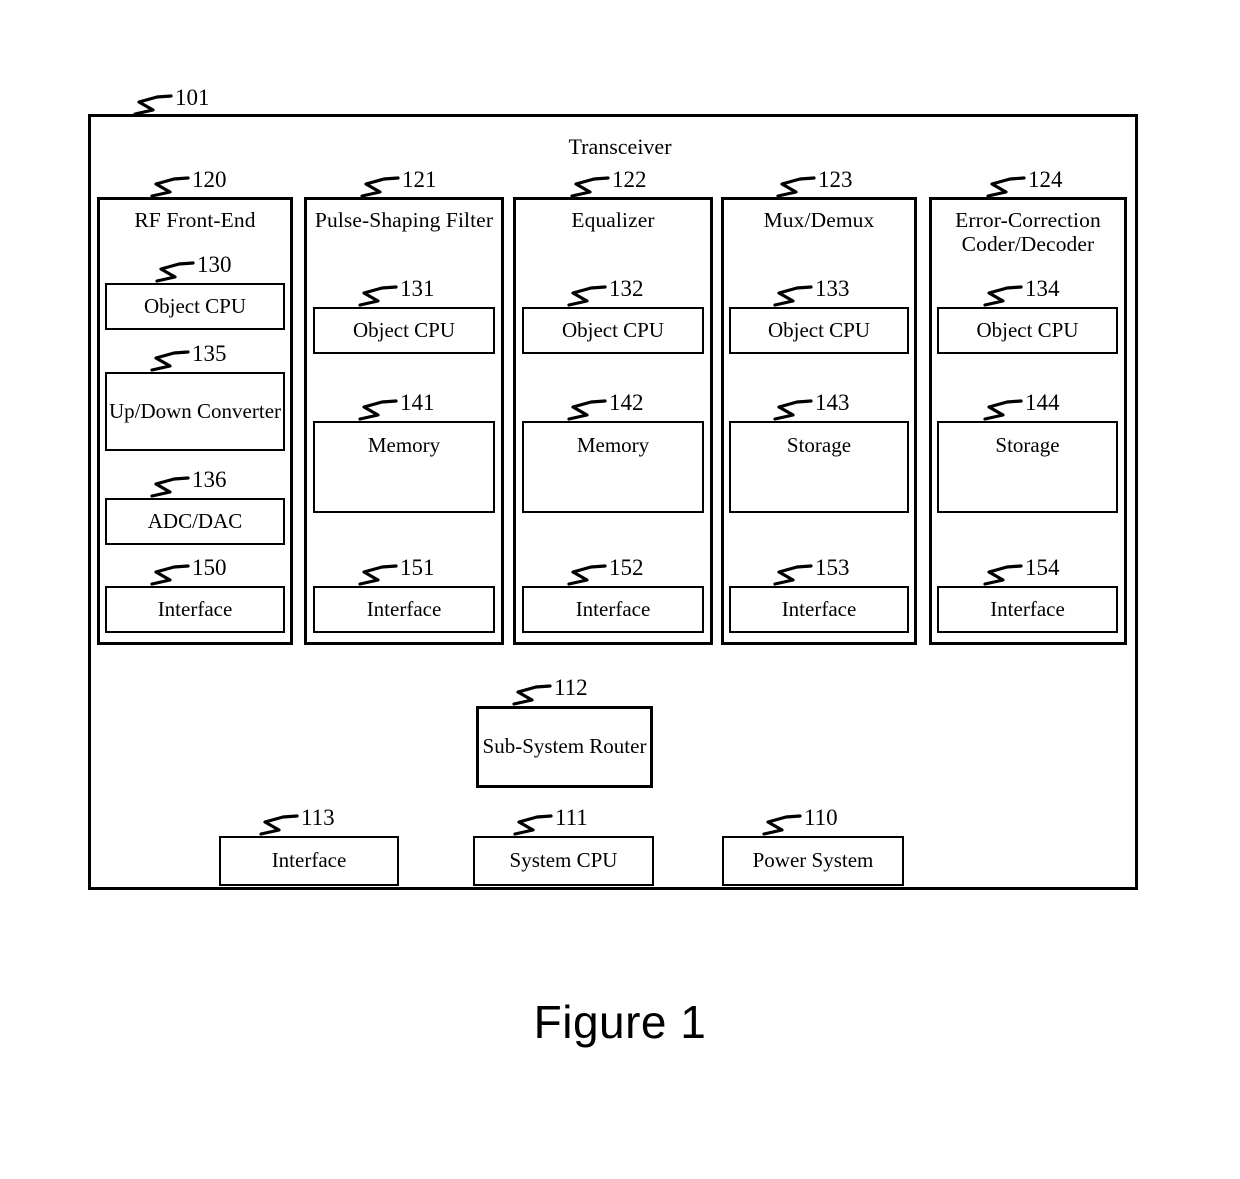 The width and height of the screenshot is (1240, 1179). I want to click on block-object-cpu-134: Object CPU, so click(1027, 330).